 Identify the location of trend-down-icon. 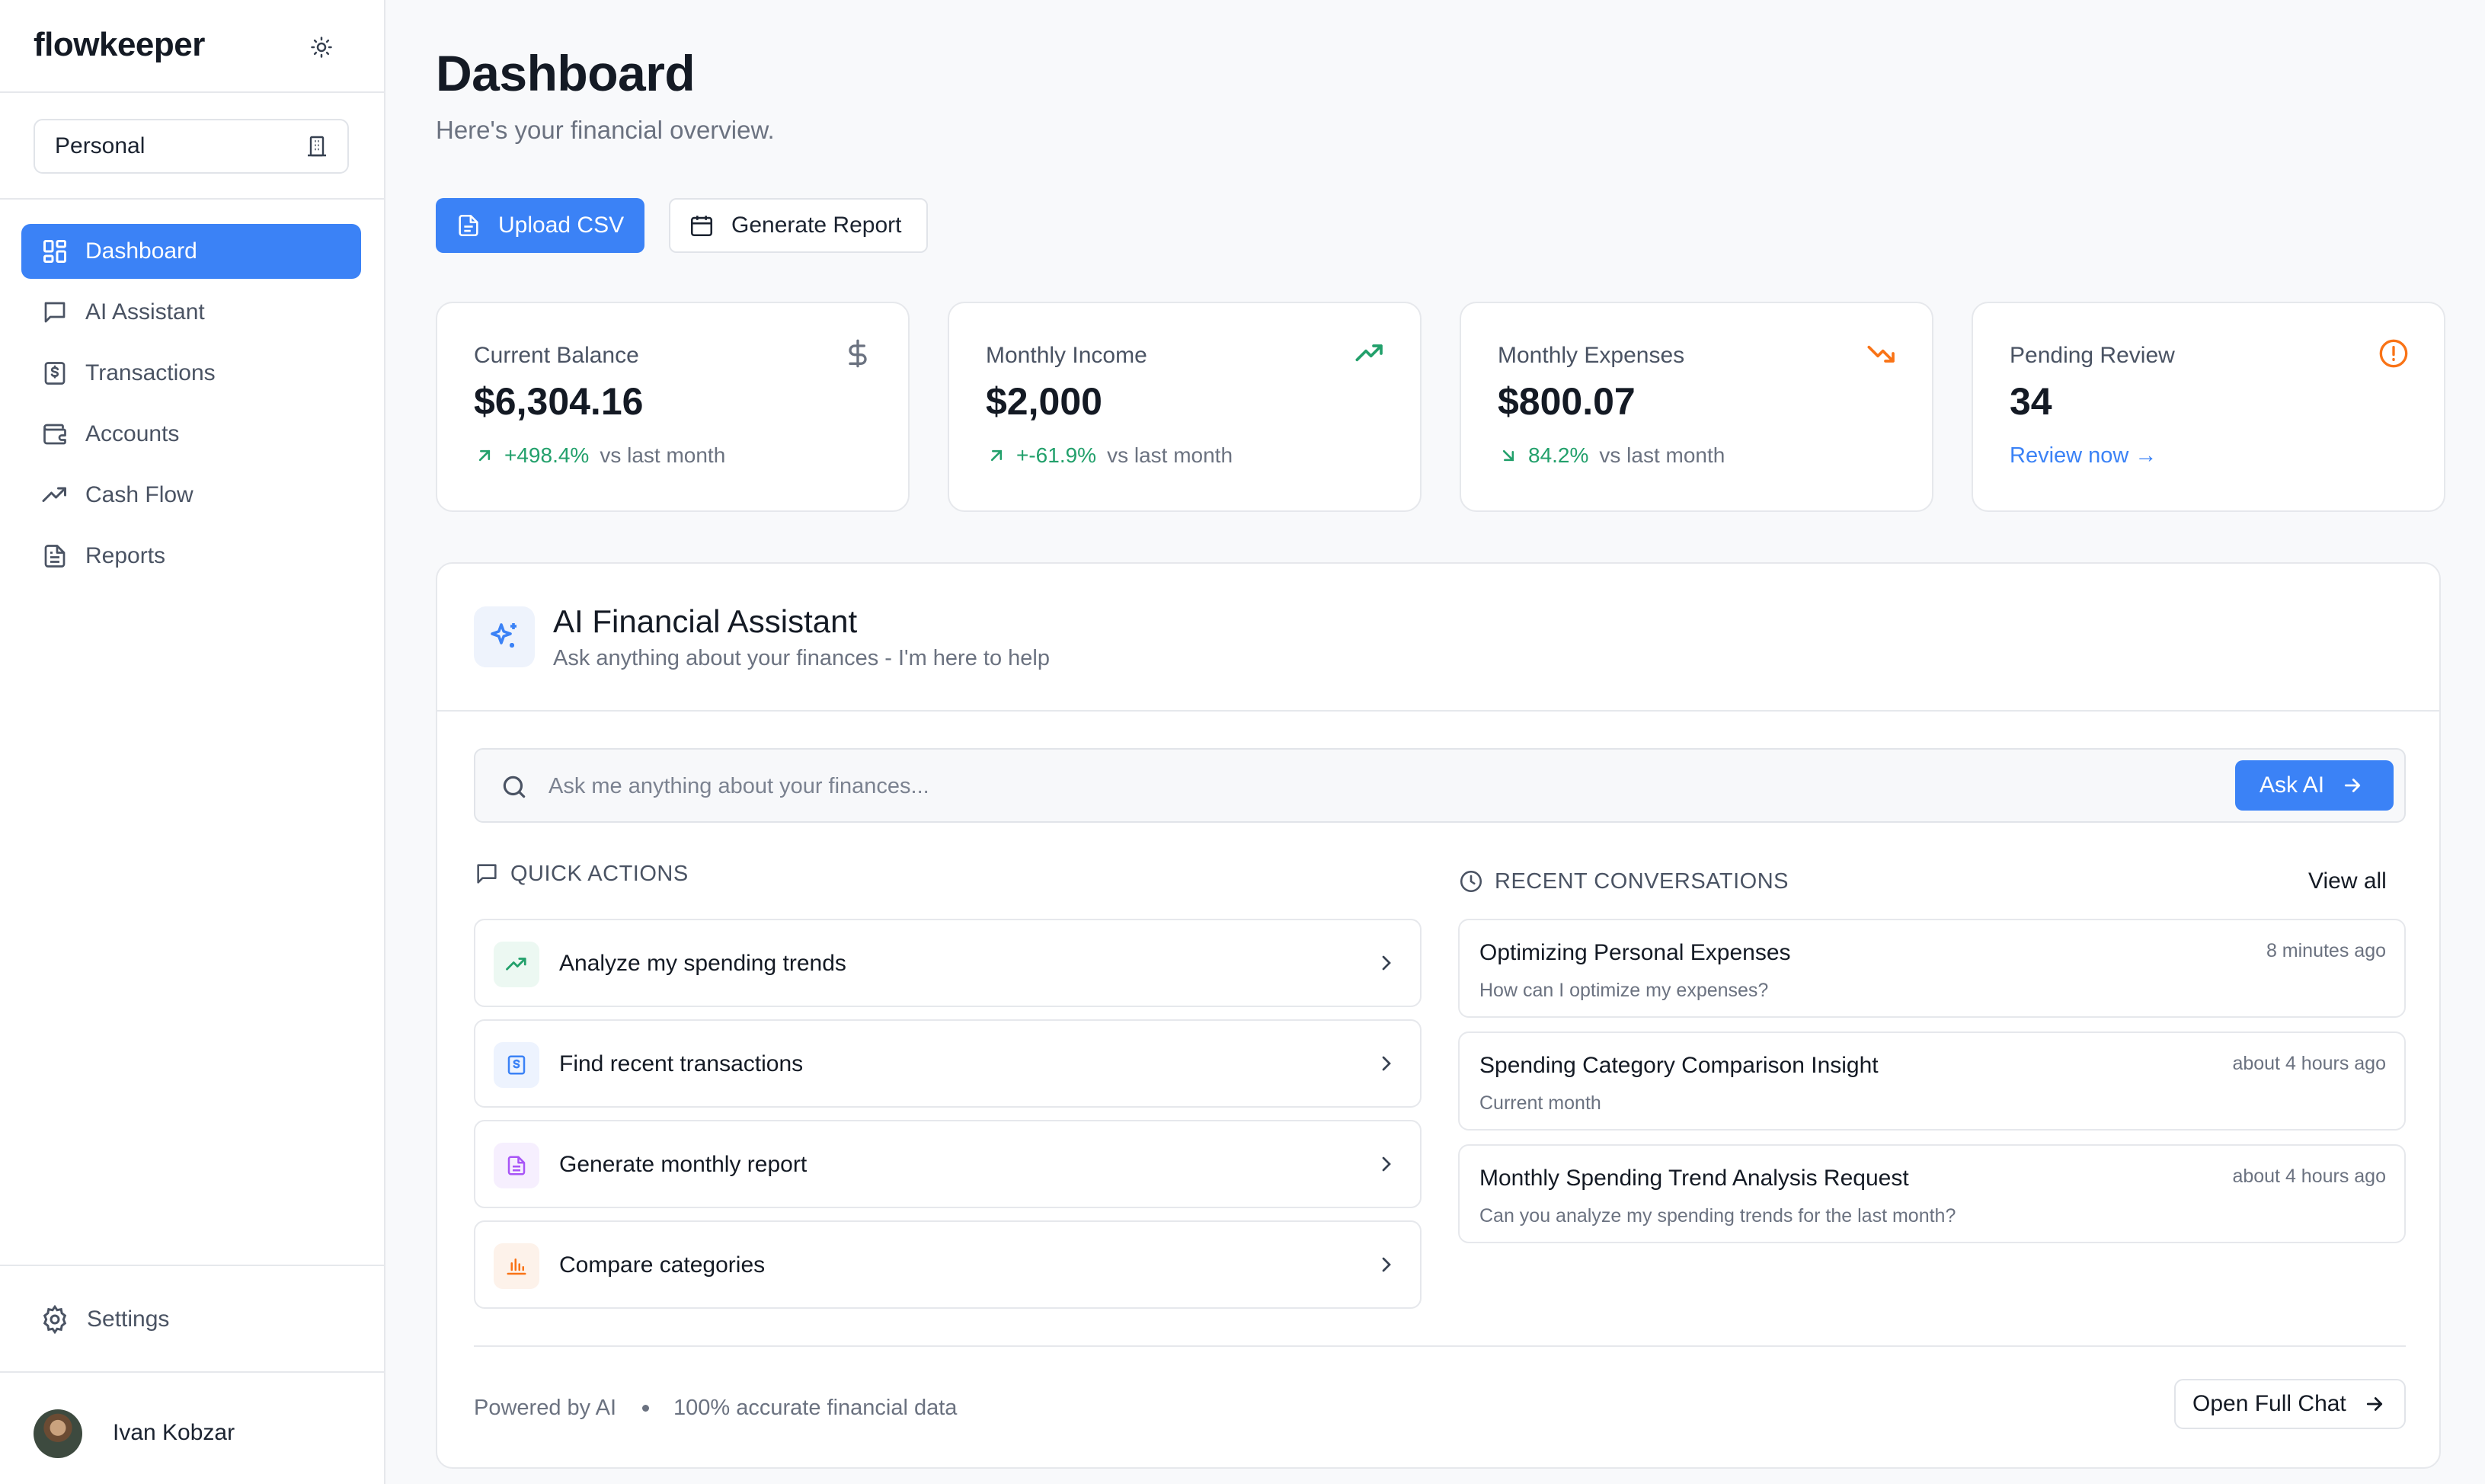
(1881, 354).